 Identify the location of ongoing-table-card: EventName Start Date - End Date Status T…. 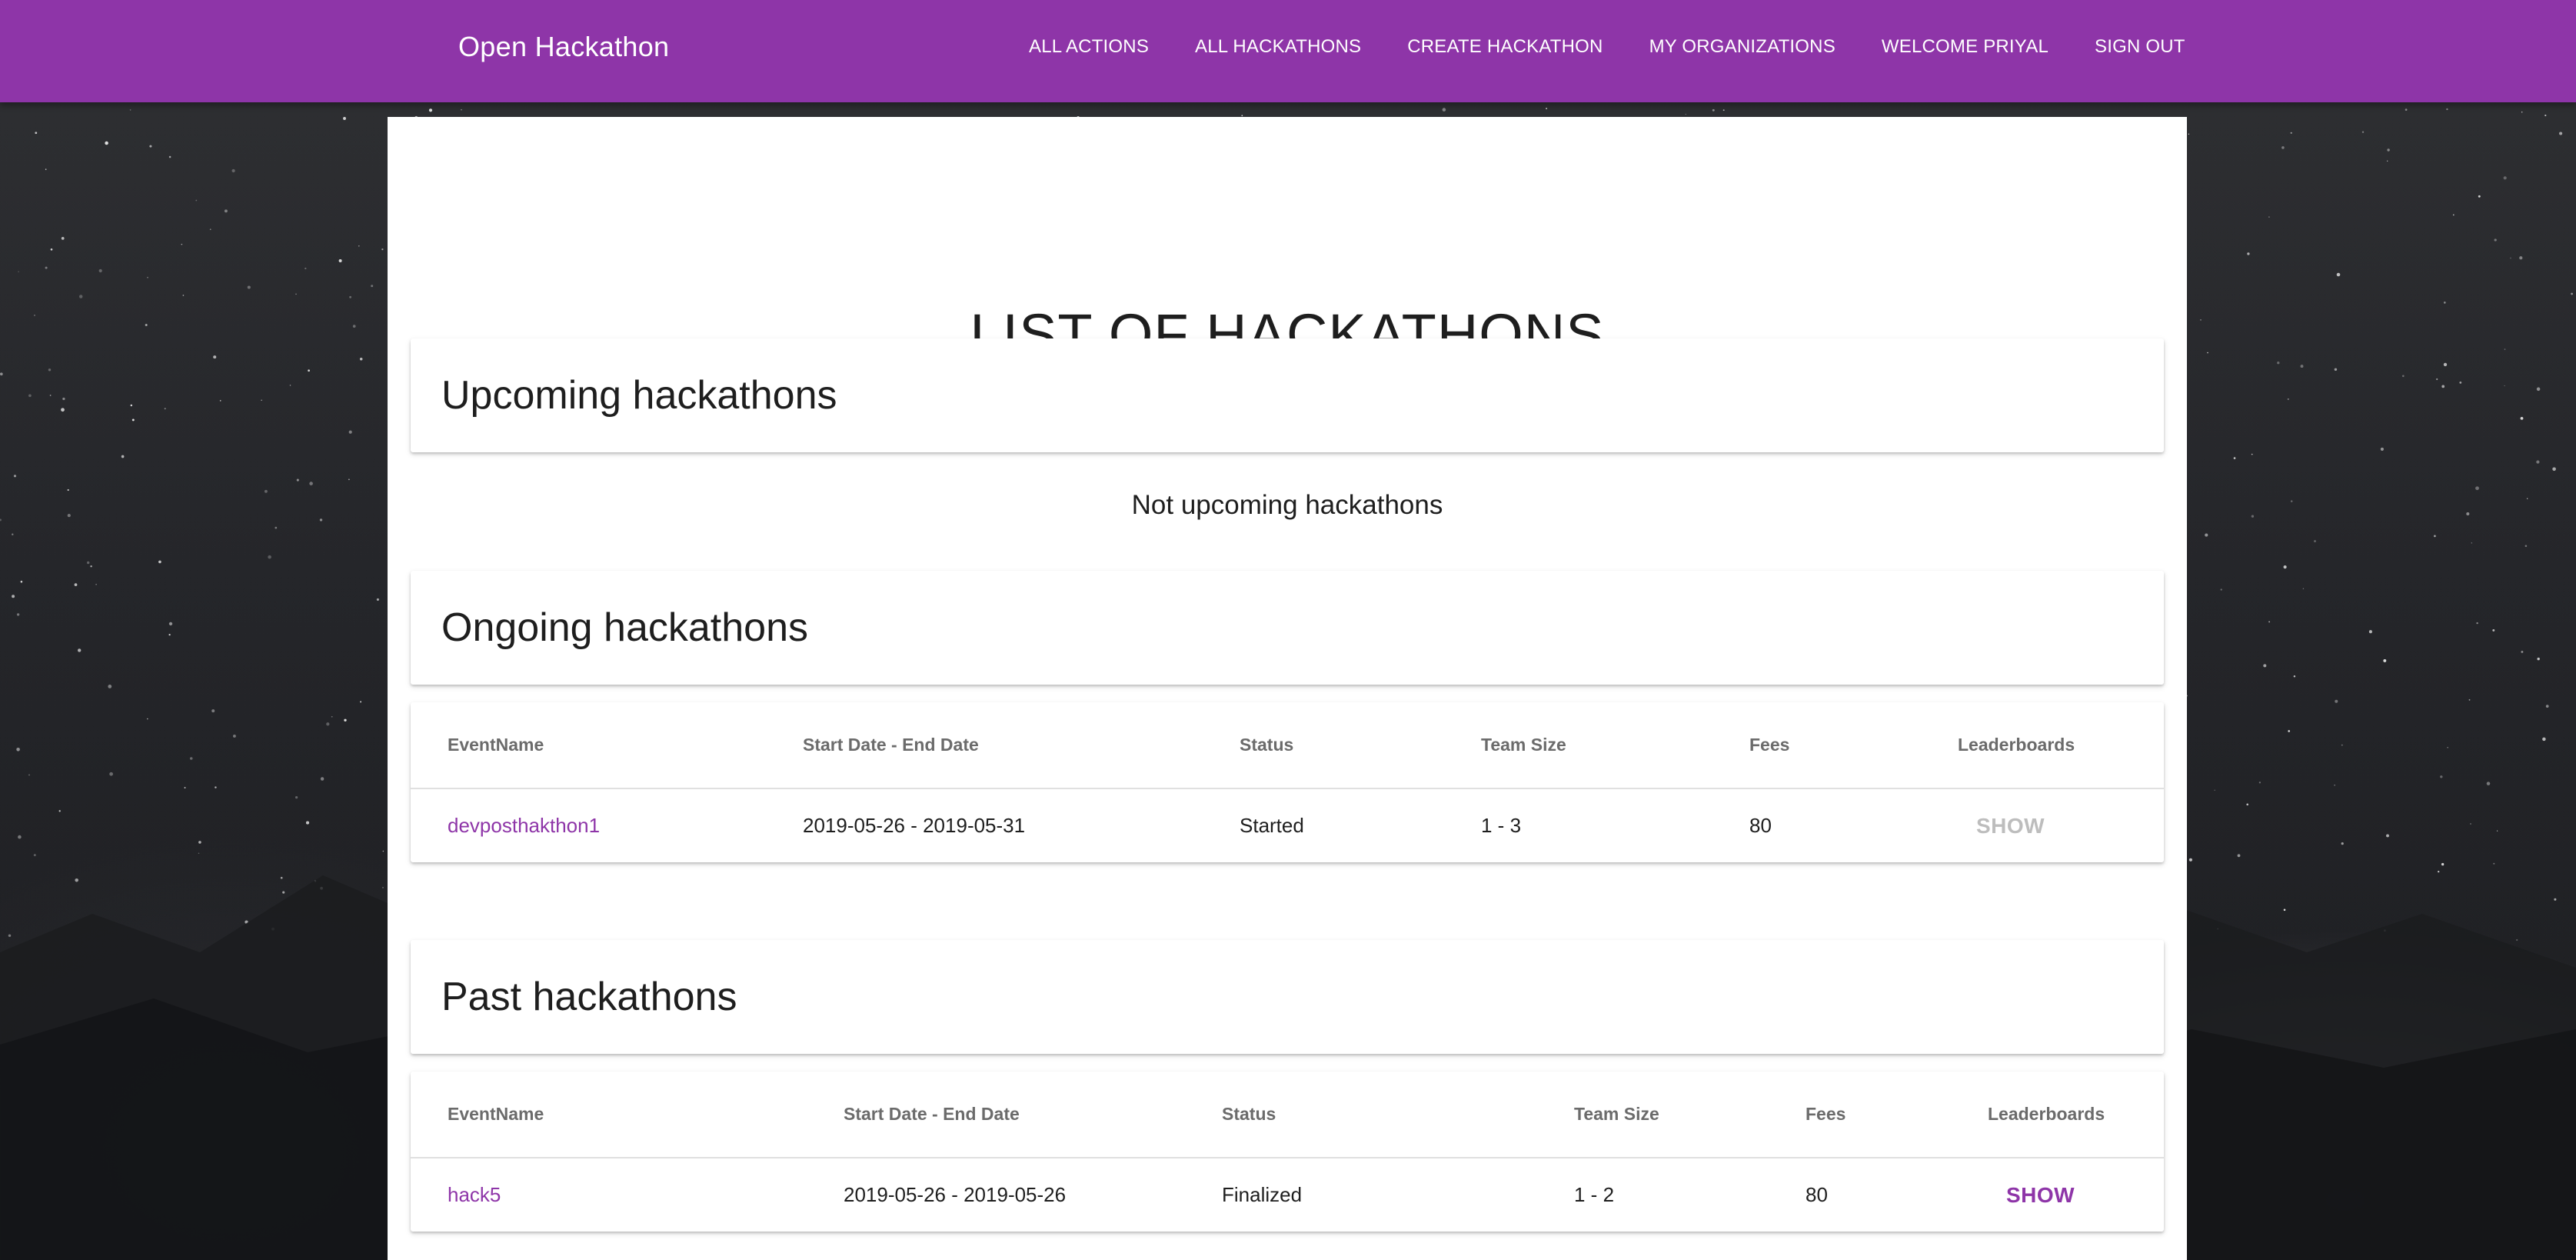
(1288, 782).